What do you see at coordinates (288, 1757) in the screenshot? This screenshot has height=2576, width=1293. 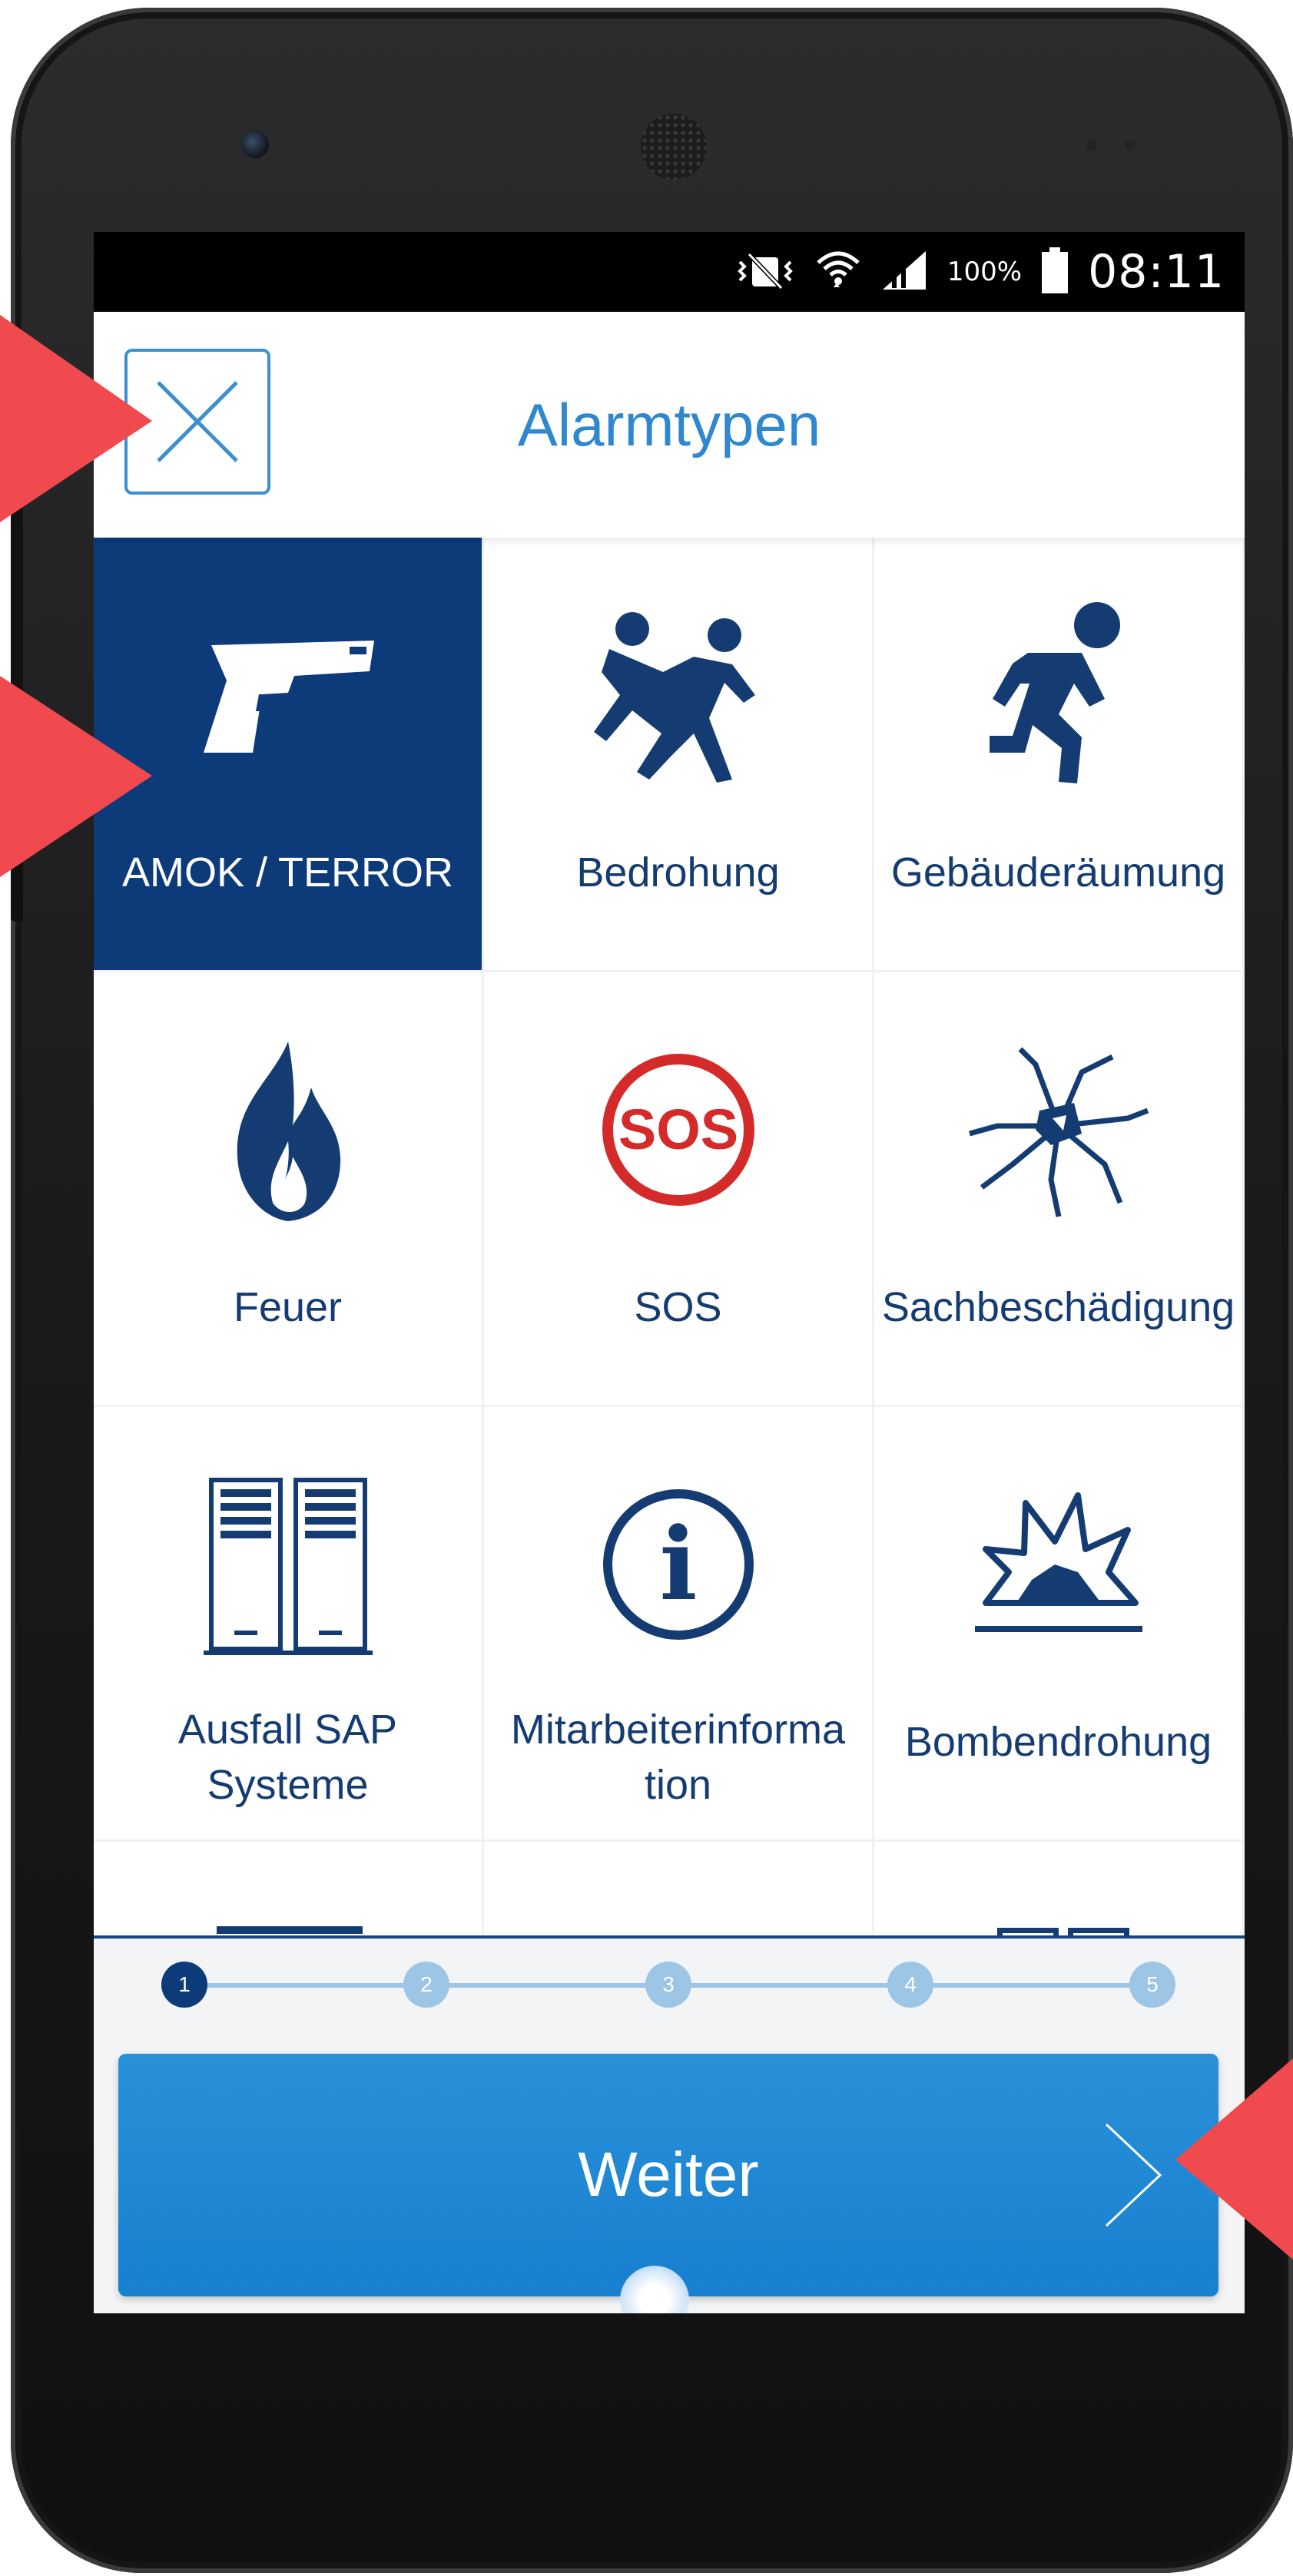 I see `alarm-tile-label: Ausfall SAP Systeme` at bounding box center [288, 1757].